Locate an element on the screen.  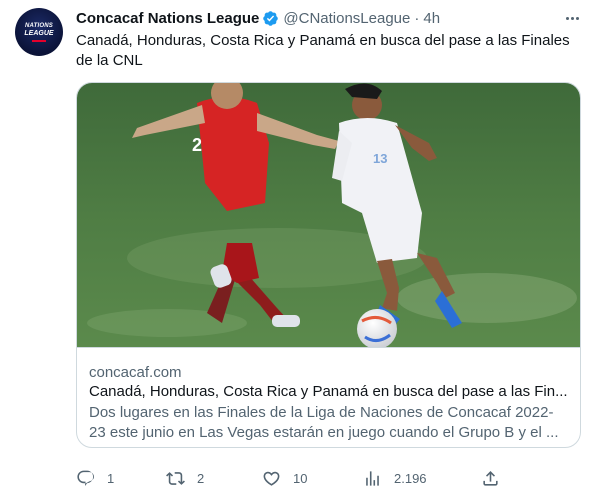
reply-count: 1 is located at coordinates (111, 478).